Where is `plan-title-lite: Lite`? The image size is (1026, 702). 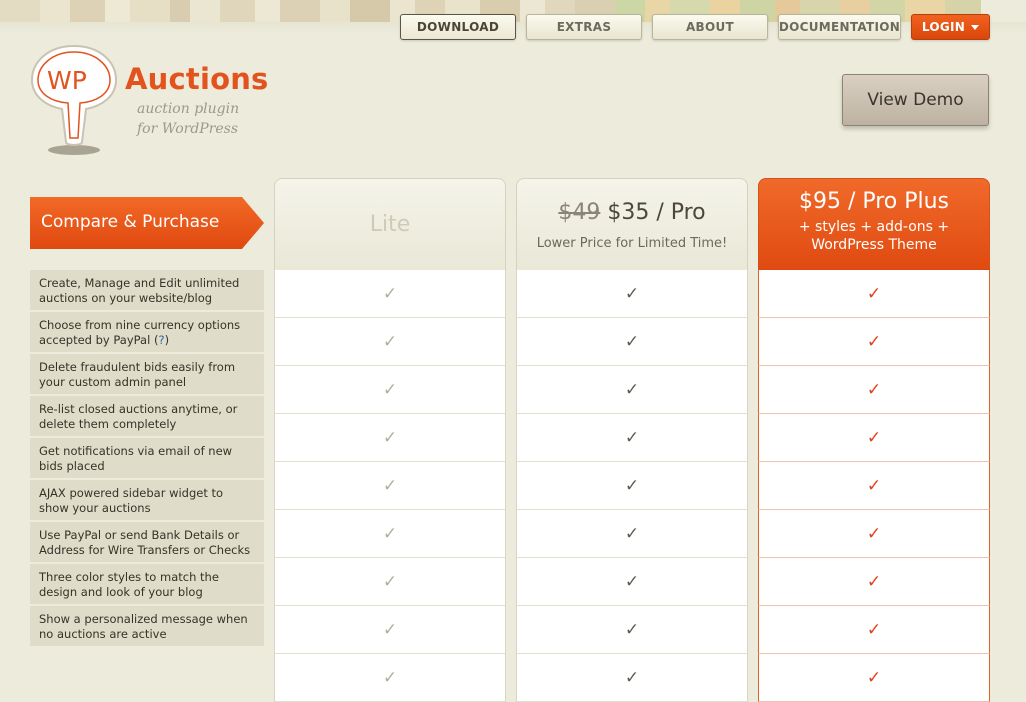
plan-title-lite: Lite is located at coordinates (390, 224).